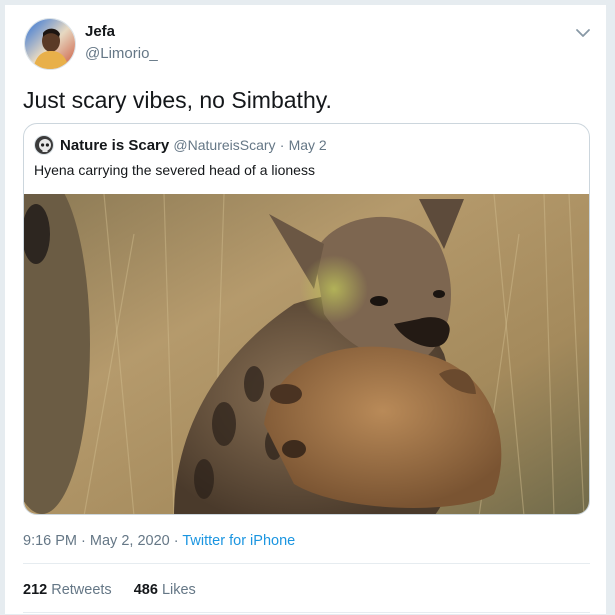 The width and height of the screenshot is (615, 615). Describe the element at coordinates (115, 145) in the screenshot. I see `quoted-display-name: Nature is Scary` at that location.